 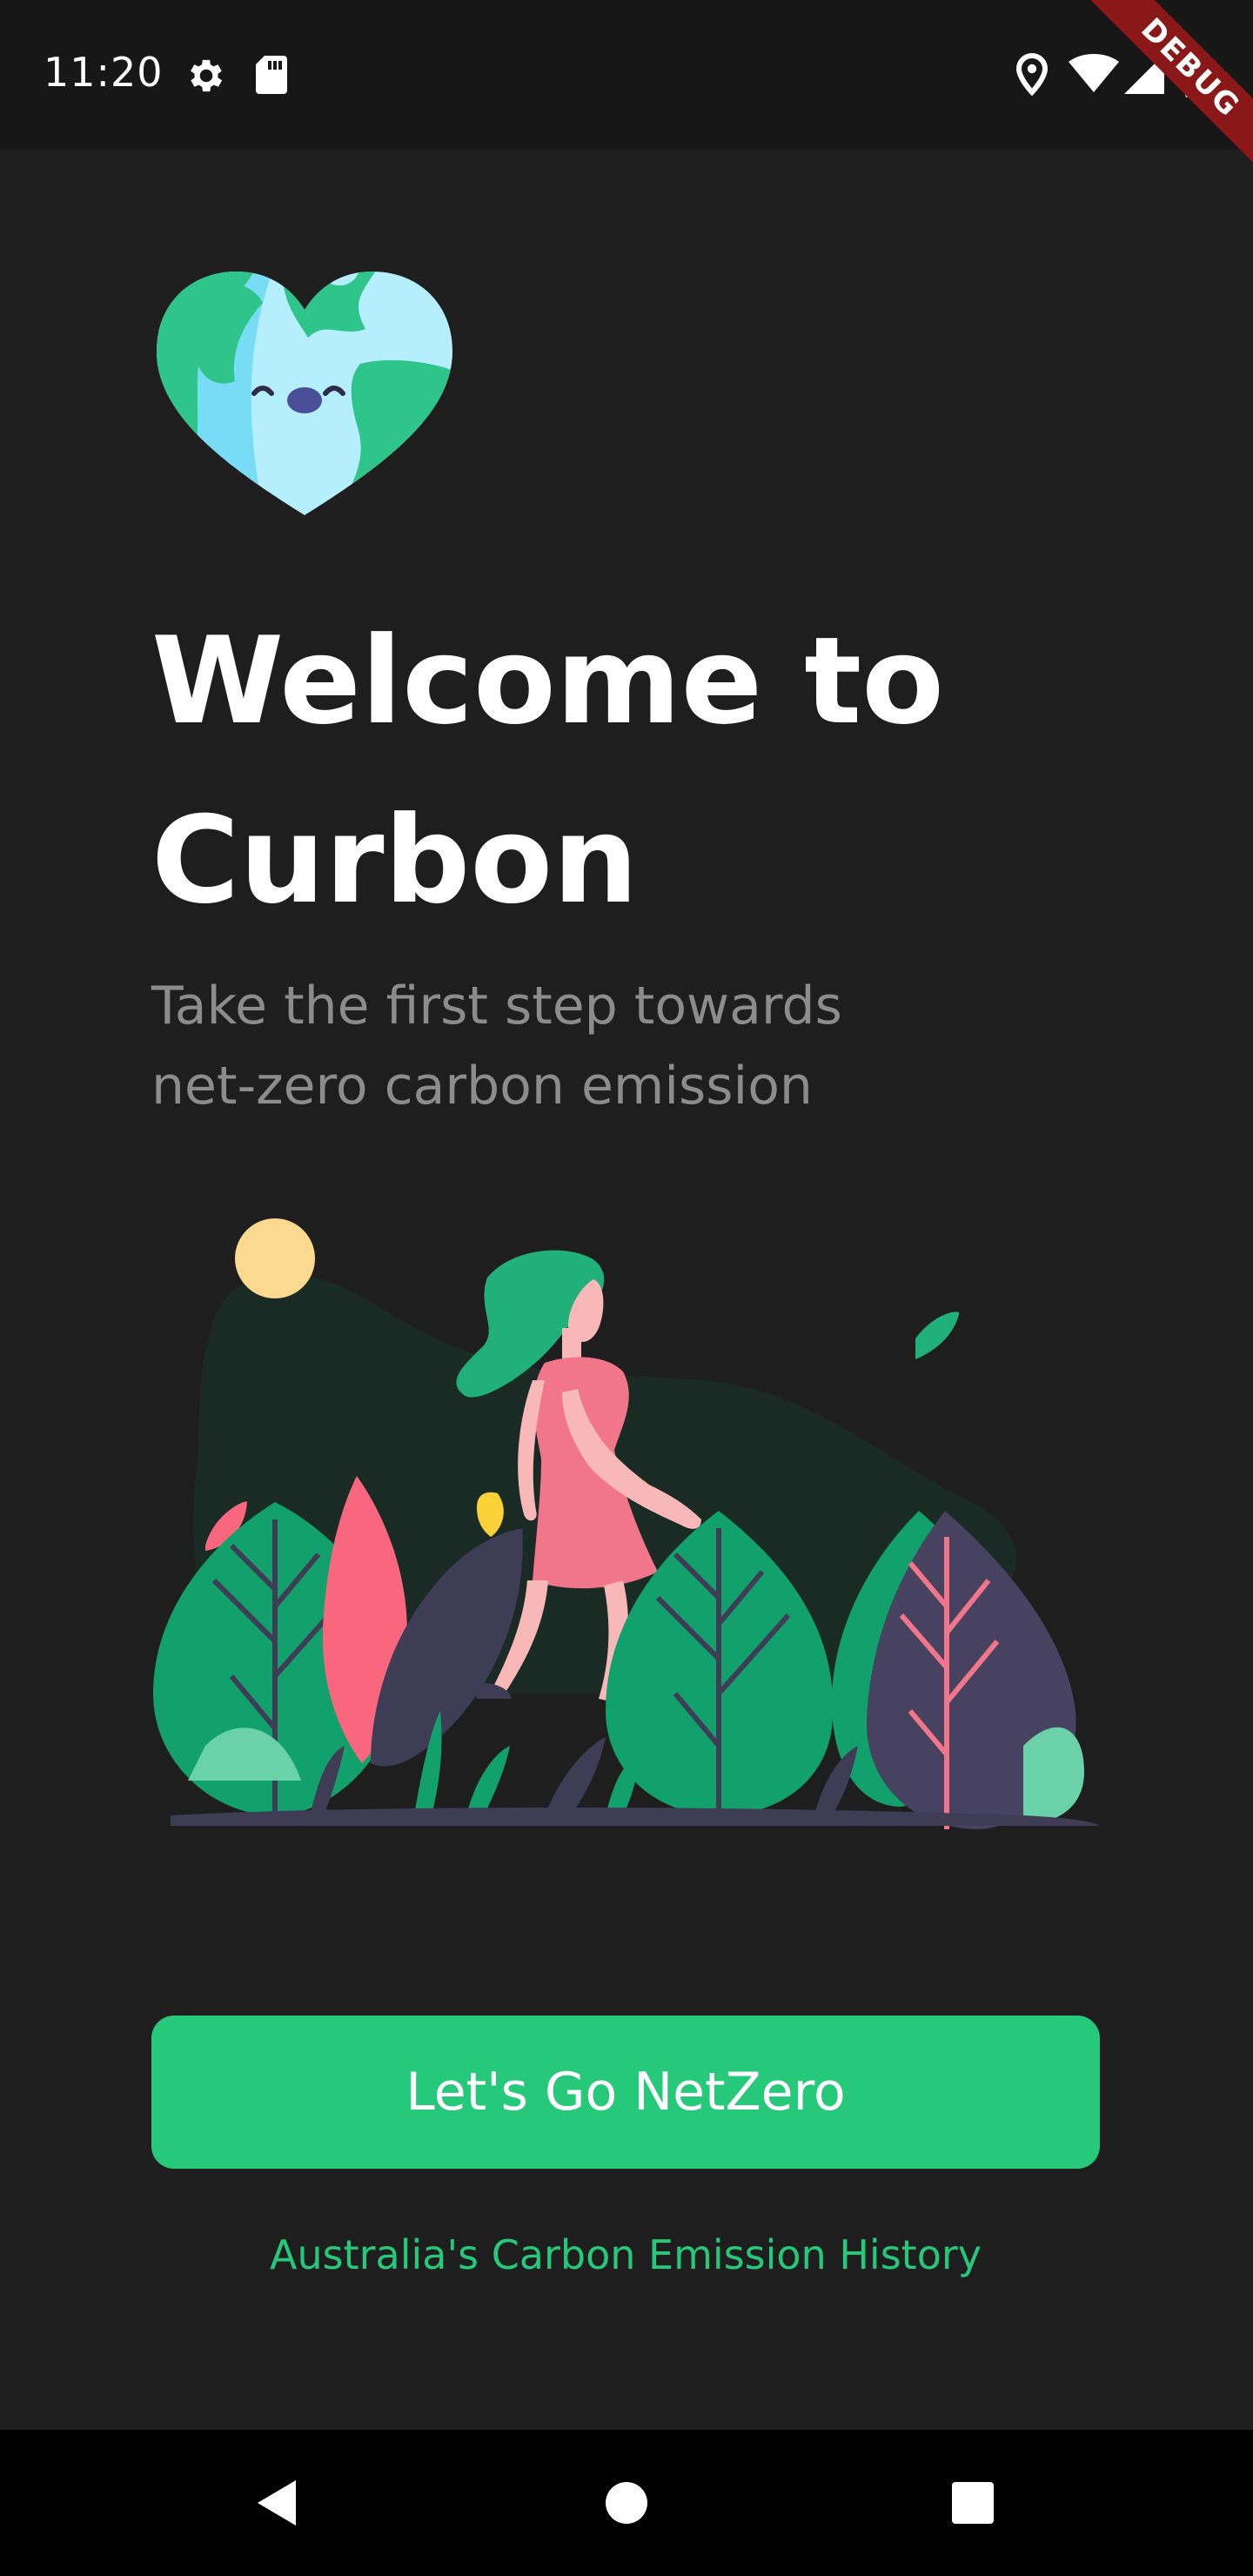 What do you see at coordinates (625, 2092) in the screenshot?
I see `lets-go-netzero-button: Let's Go NetZero` at bounding box center [625, 2092].